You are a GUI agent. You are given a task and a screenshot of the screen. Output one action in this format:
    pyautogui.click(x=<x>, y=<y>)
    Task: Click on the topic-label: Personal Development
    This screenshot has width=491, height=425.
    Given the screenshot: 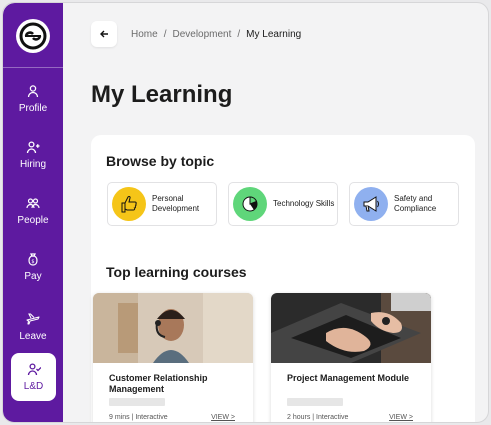 What is the action you would take?
    pyautogui.click(x=176, y=203)
    